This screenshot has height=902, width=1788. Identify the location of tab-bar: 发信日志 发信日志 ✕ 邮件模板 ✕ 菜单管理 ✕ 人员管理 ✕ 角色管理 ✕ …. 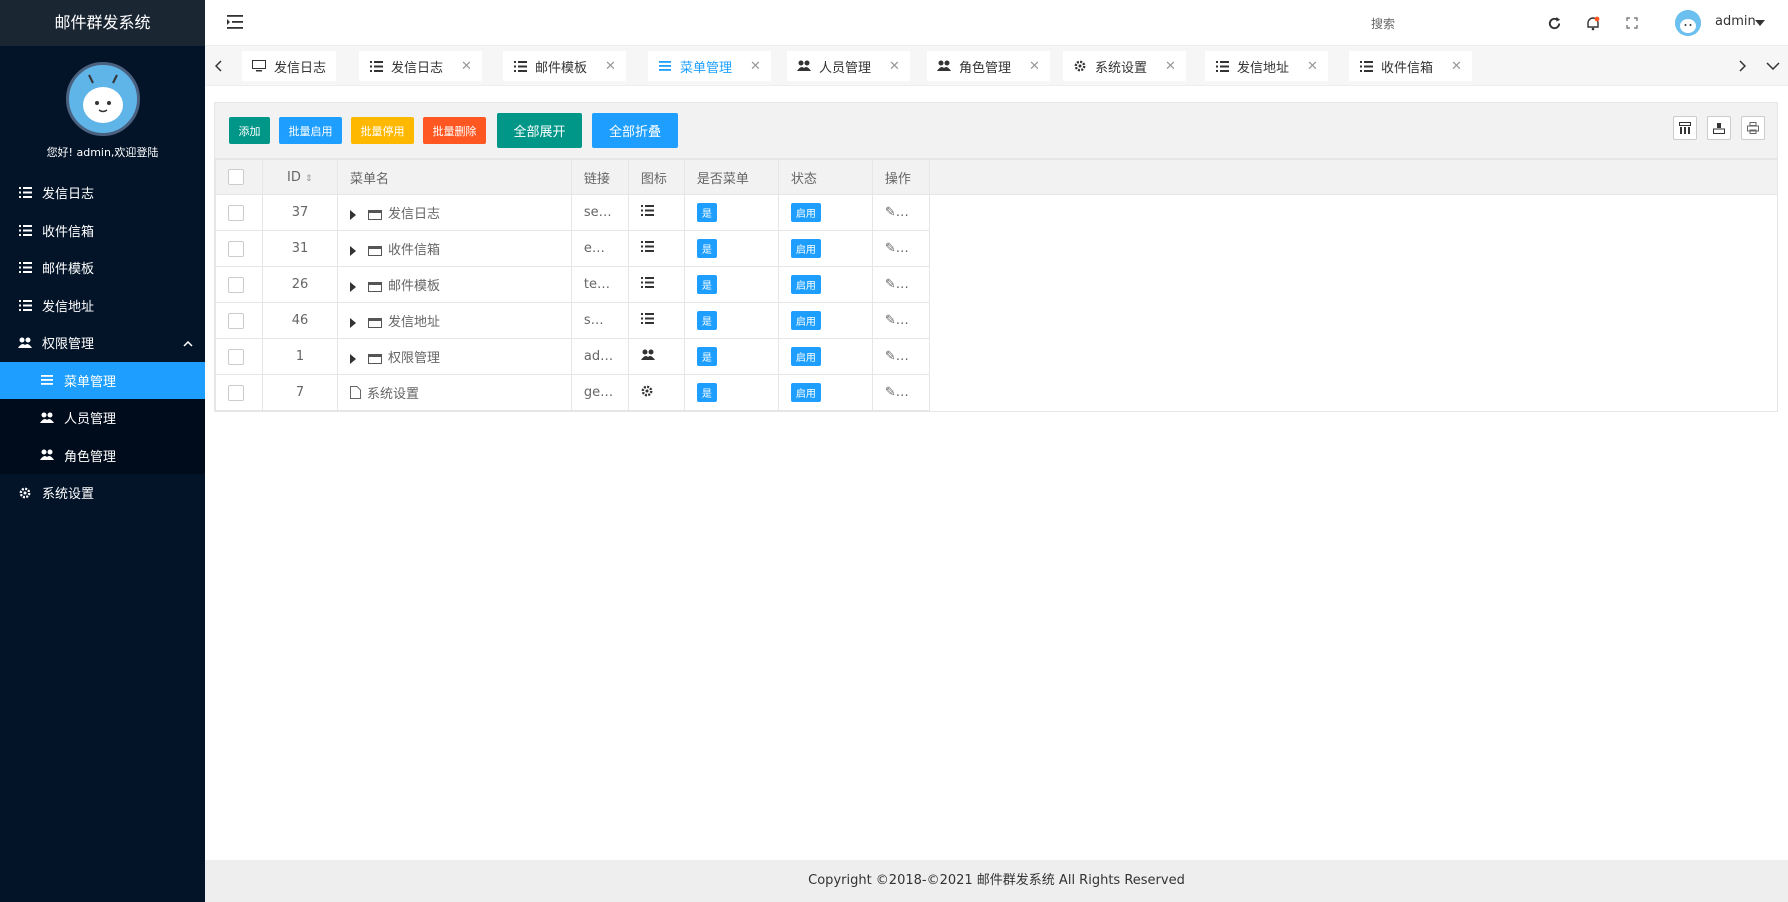
(996, 66).